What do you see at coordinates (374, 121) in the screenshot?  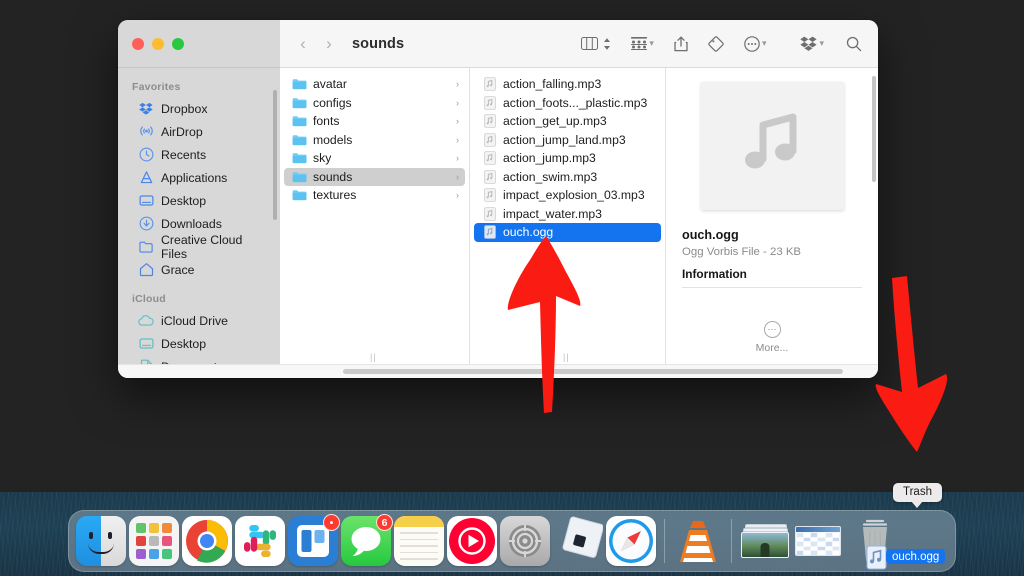 I see `list-item: fonts ›` at bounding box center [374, 121].